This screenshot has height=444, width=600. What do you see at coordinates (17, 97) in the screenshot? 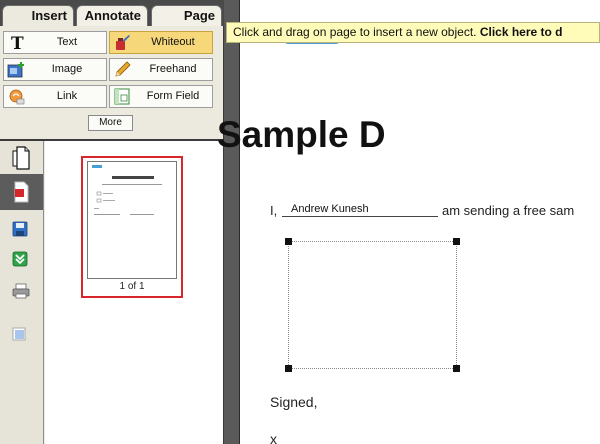
I see `link-icon` at bounding box center [17, 97].